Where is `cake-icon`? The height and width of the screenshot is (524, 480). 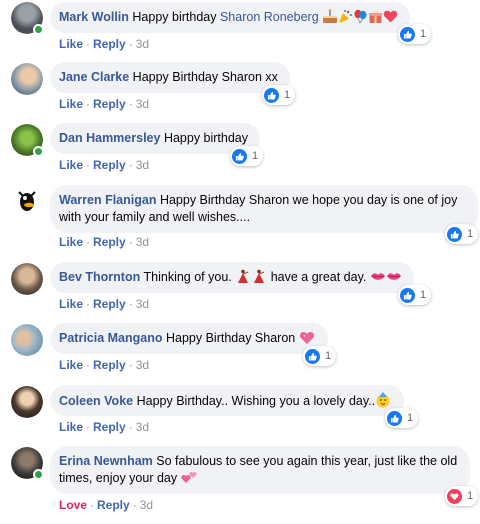 cake-icon is located at coordinates (330, 19).